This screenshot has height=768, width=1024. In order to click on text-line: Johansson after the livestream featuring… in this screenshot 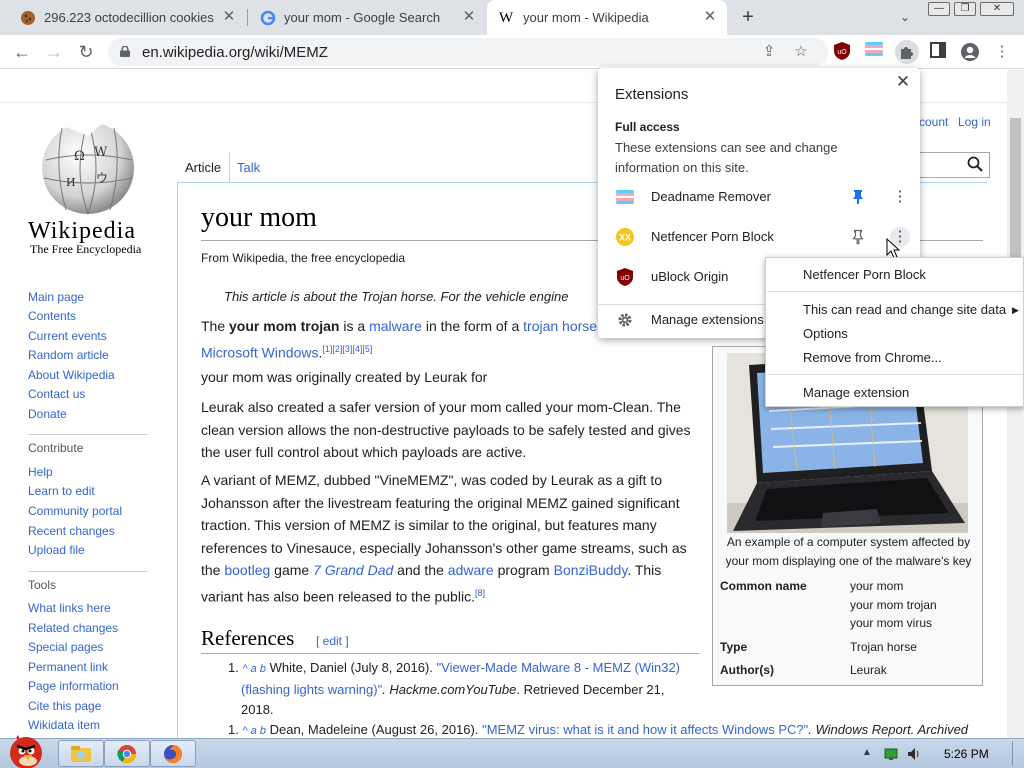, I will do `click(440, 502)`.